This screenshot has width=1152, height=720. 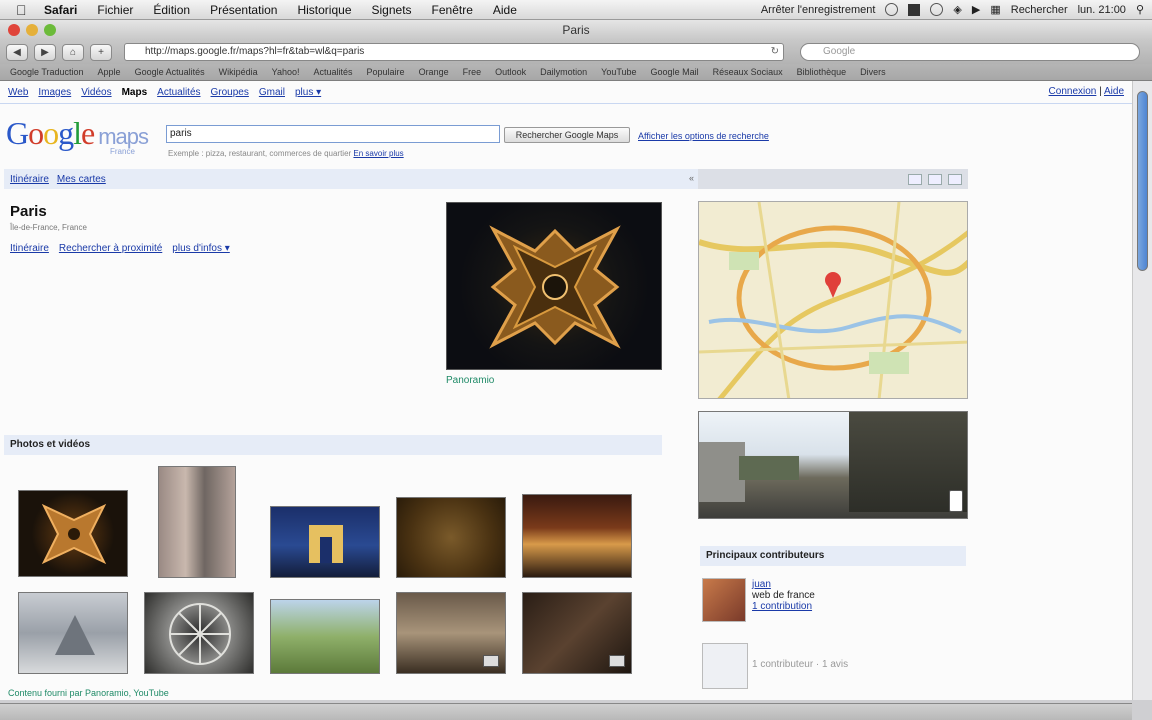 What do you see at coordinates (18, 92) in the screenshot?
I see `gbar-web: Web` at bounding box center [18, 92].